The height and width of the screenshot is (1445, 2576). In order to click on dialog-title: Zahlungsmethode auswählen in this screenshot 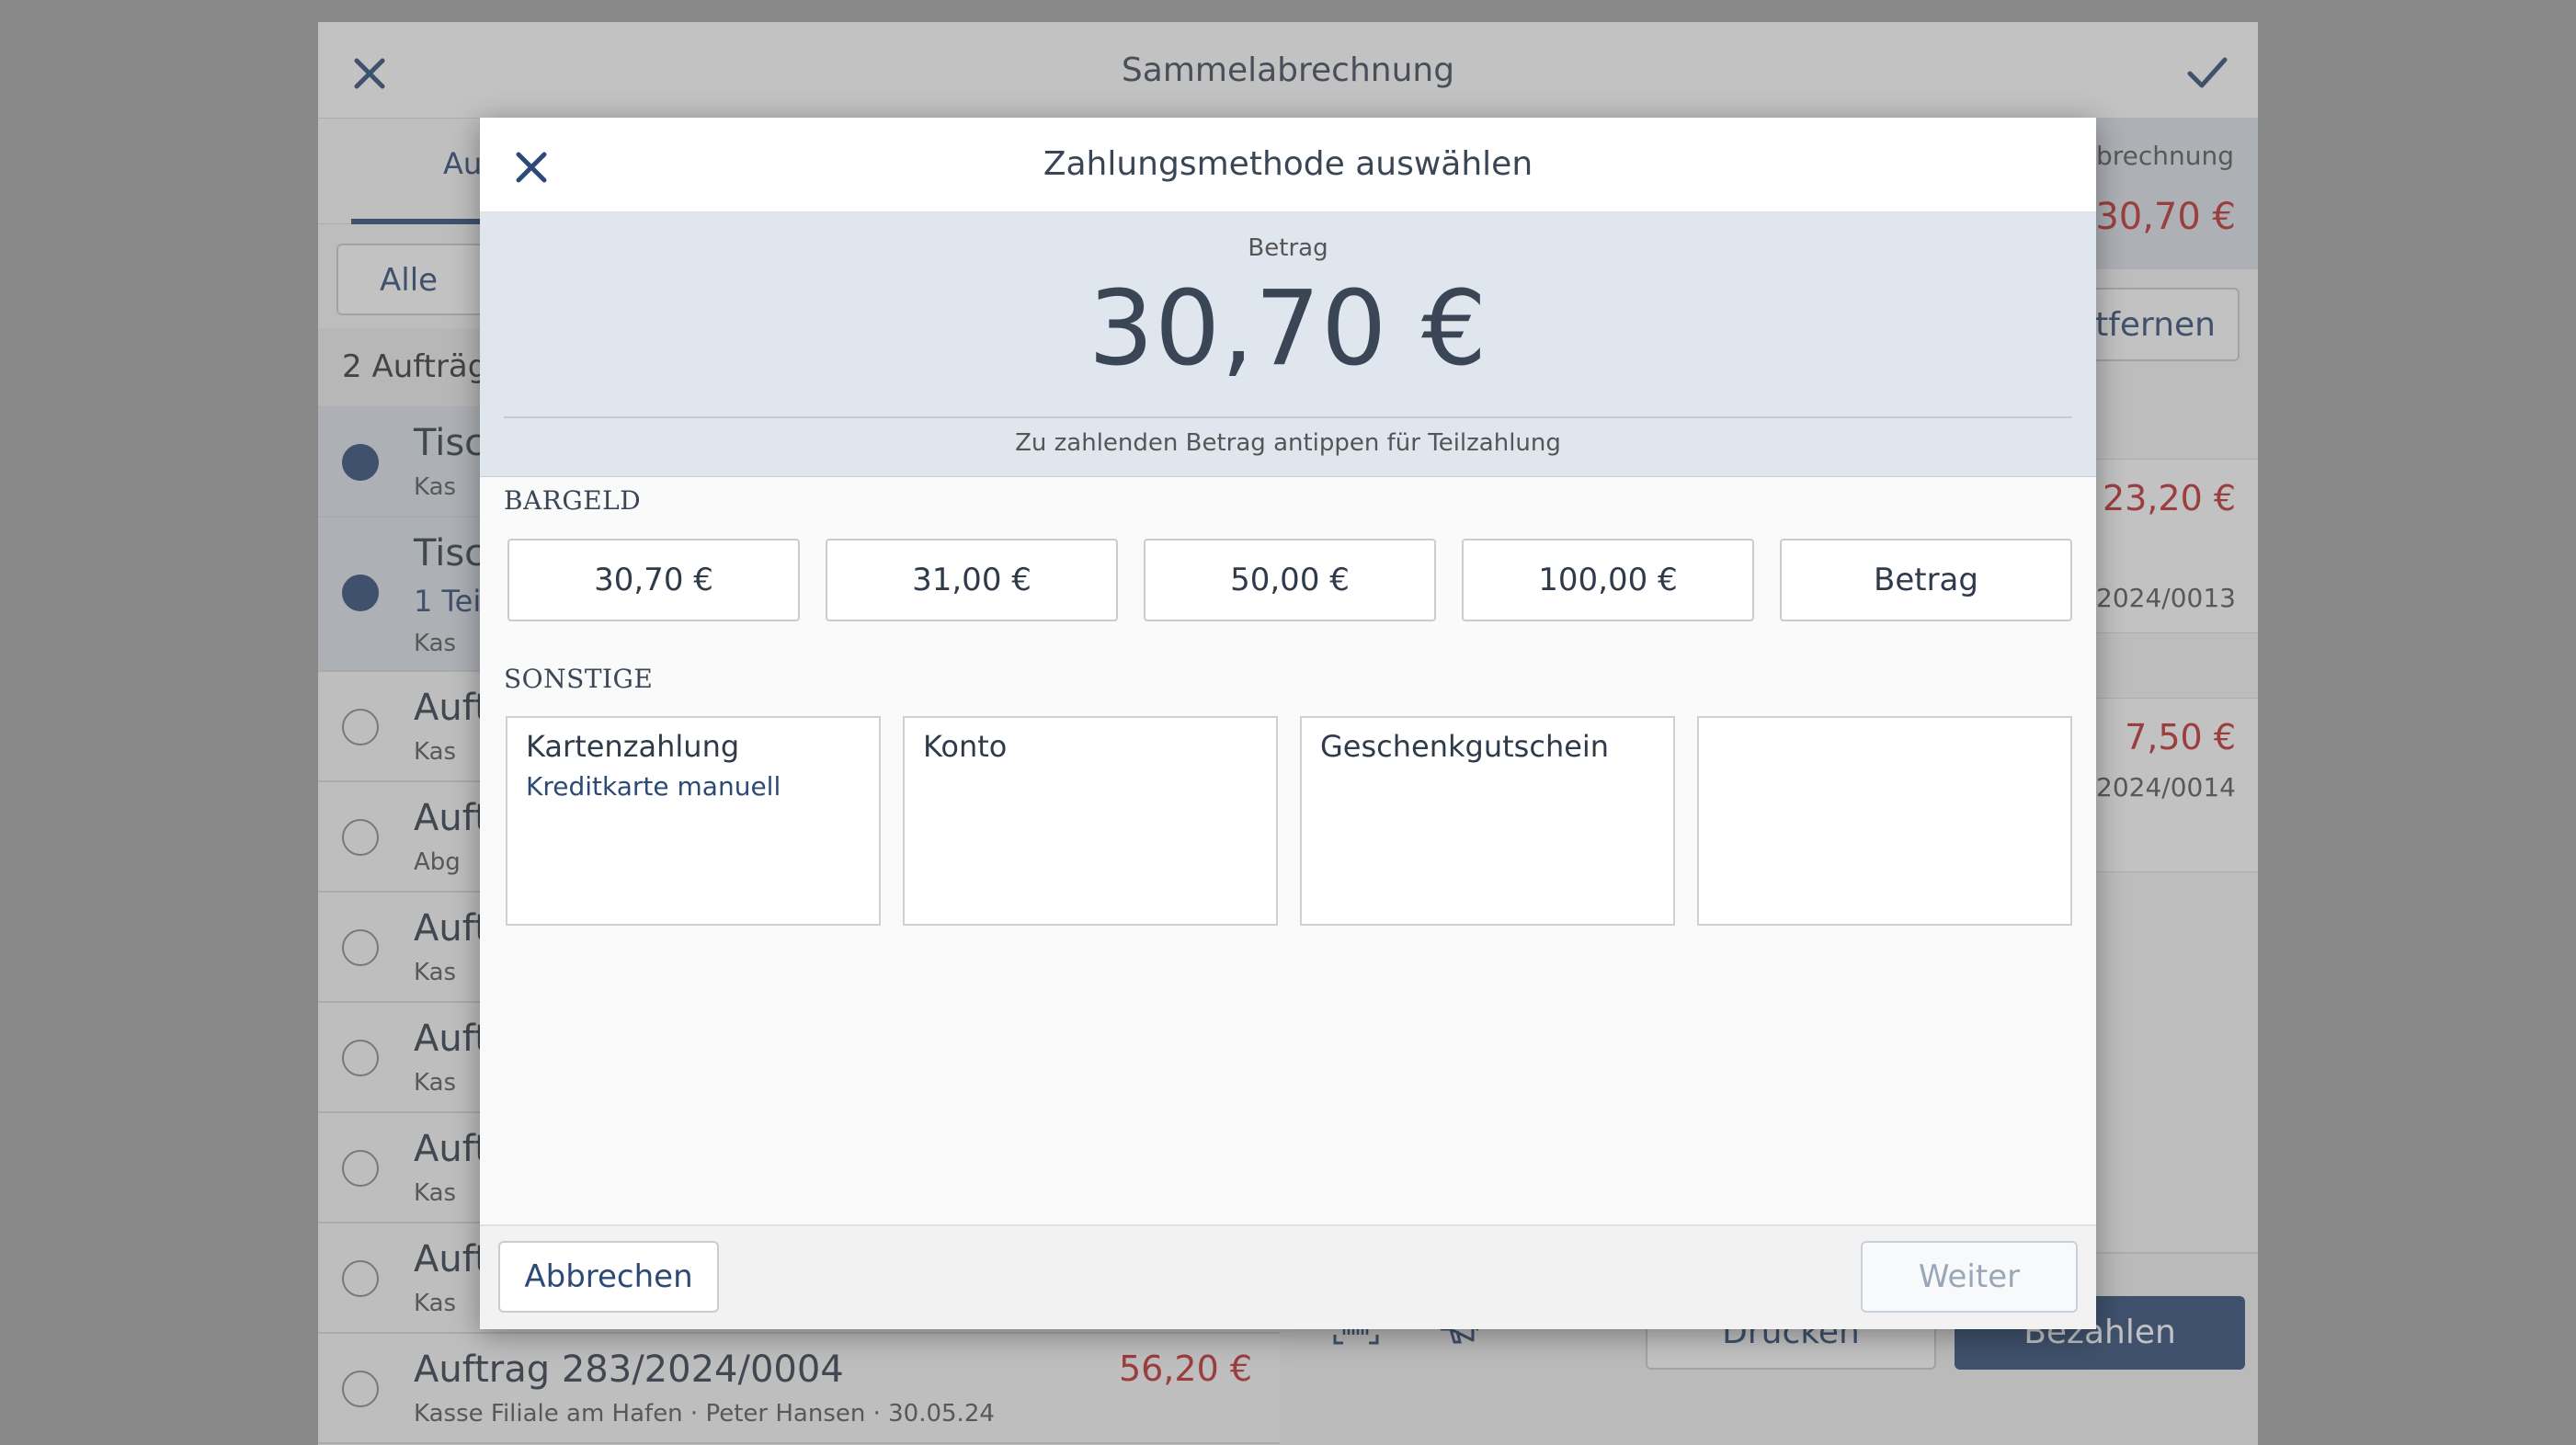, I will do `click(1288, 164)`.